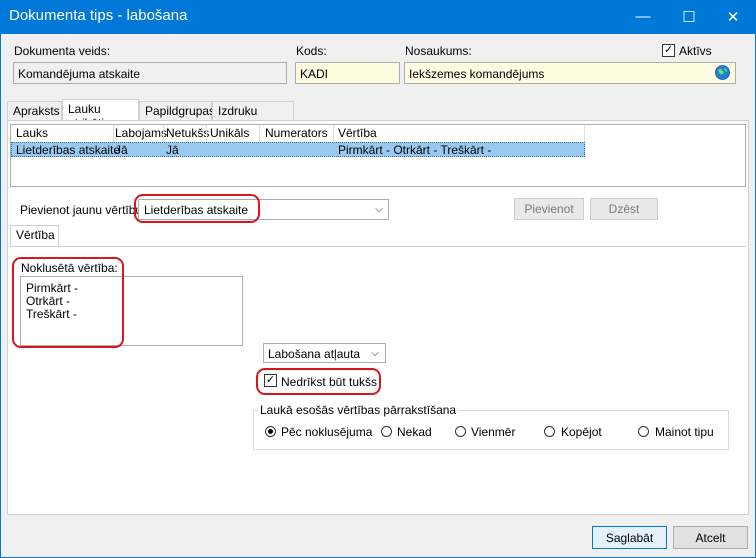  Describe the element at coordinates (253, 116) in the screenshot. I see `tab-izdruku-formas: Izdruku formas` at that location.